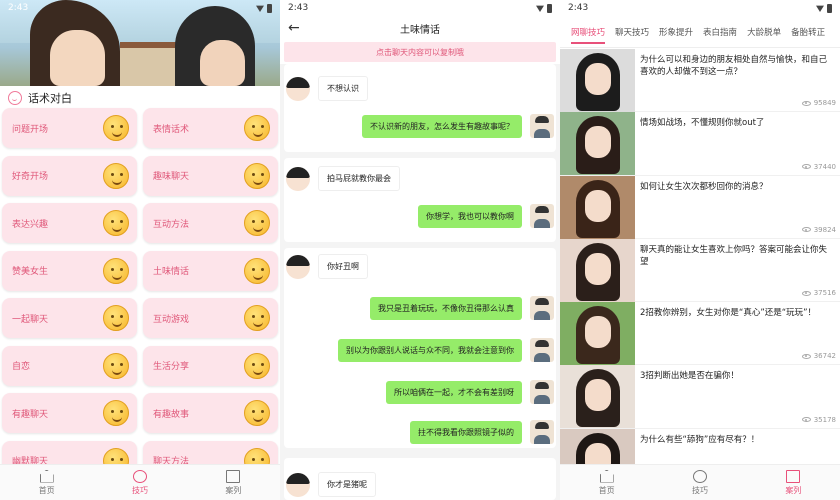 The width and height of the screenshot is (840, 500). I want to click on chat-message: 不想认识, so click(327, 88).